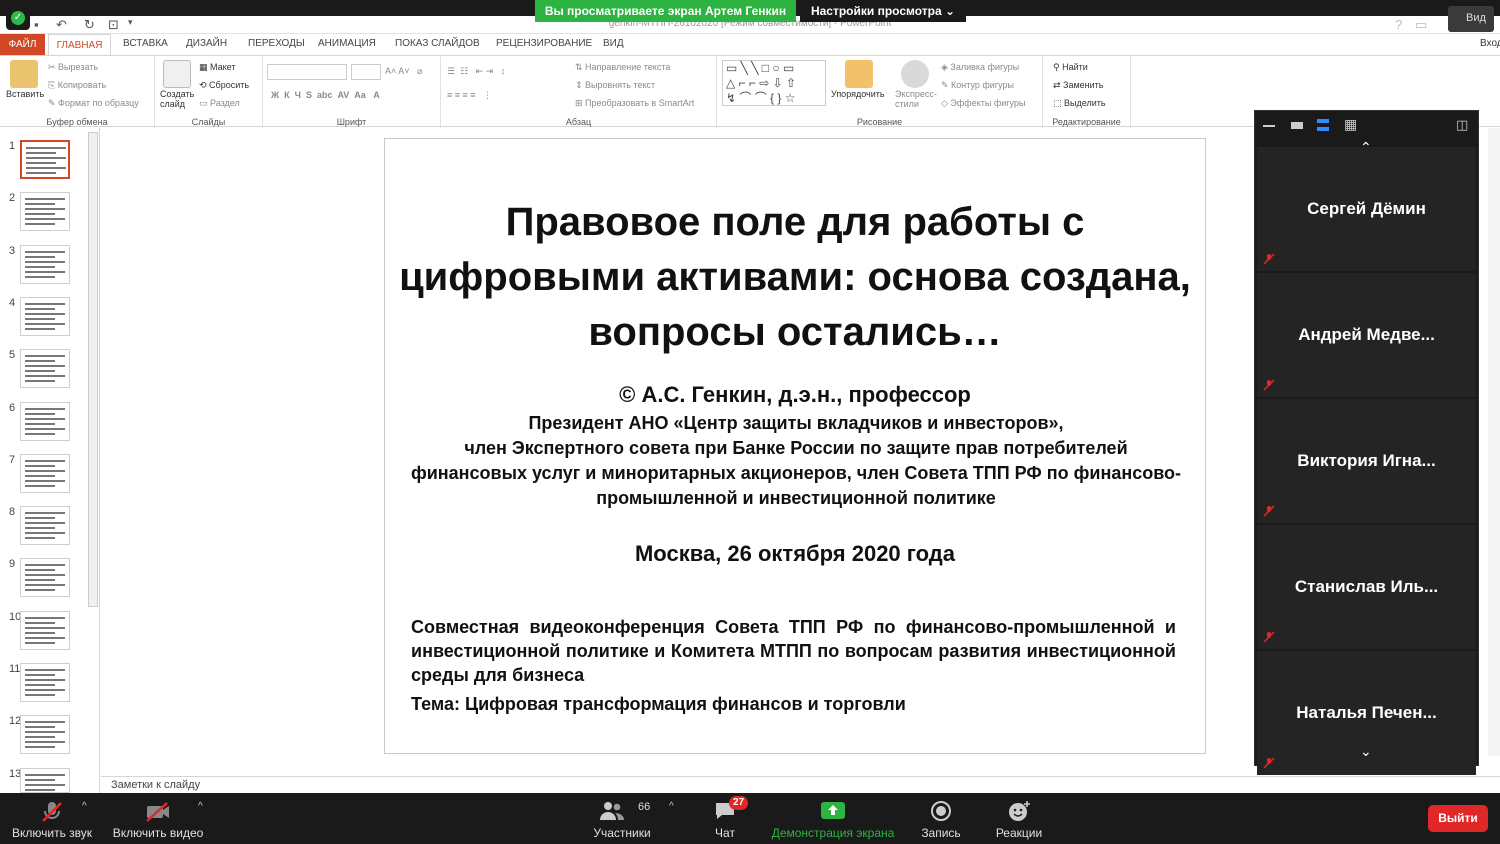  Describe the element at coordinates (915, 74) in the screenshot. I see `quick-styles-icon` at that location.